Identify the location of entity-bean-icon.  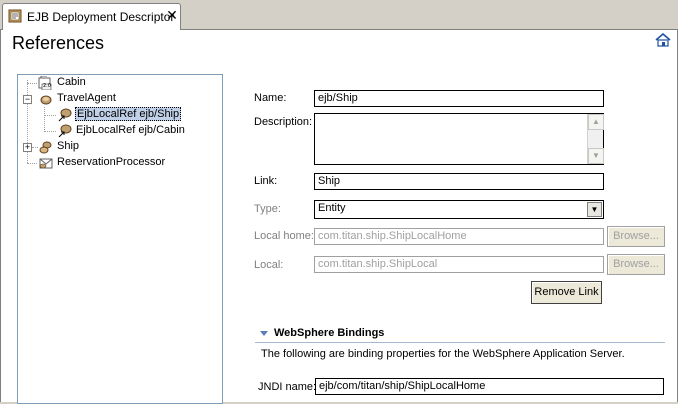
(45, 147).